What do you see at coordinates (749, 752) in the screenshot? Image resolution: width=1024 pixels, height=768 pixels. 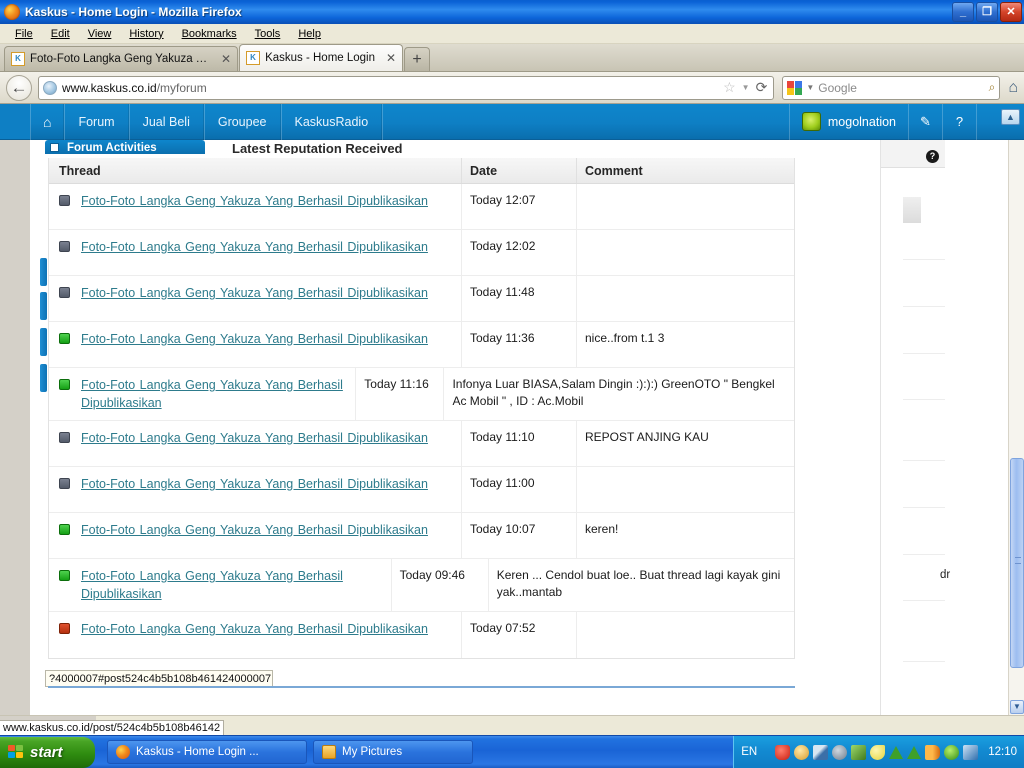 I see `language-indicator: EN` at bounding box center [749, 752].